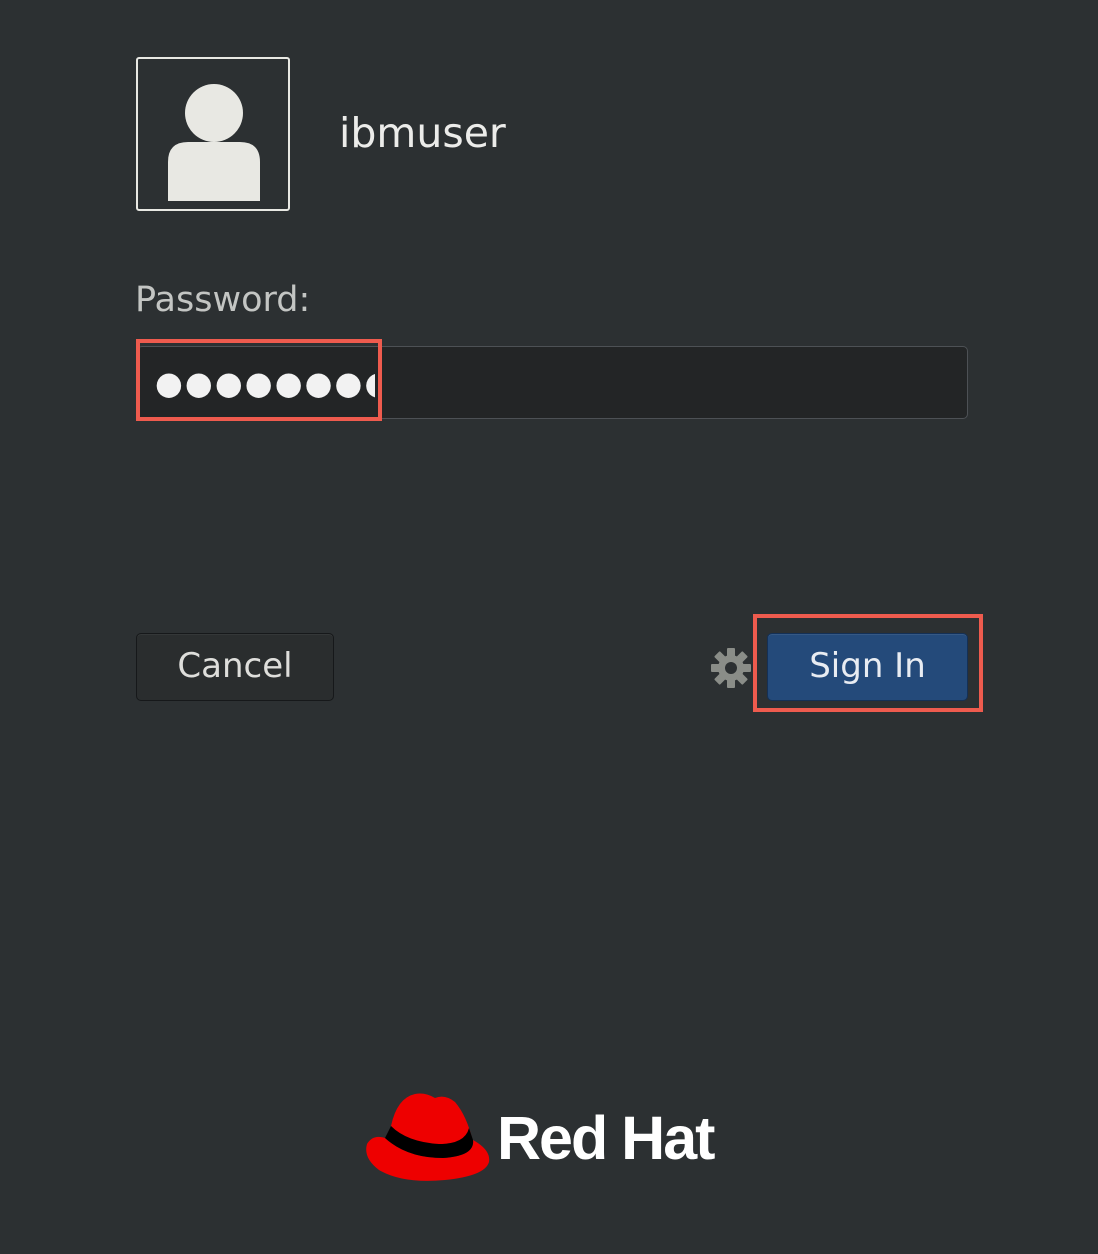 Image resolution: width=1098 pixels, height=1254 pixels. I want to click on red-hat-logo-icon, so click(428, 1137).